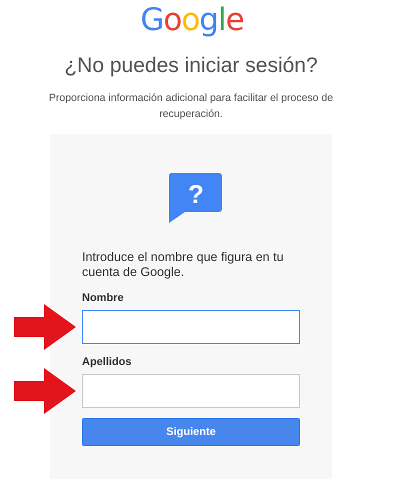 Image resolution: width=400 pixels, height=497 pixels. I want to click on next-button: Siguiente, so click(191, 432).